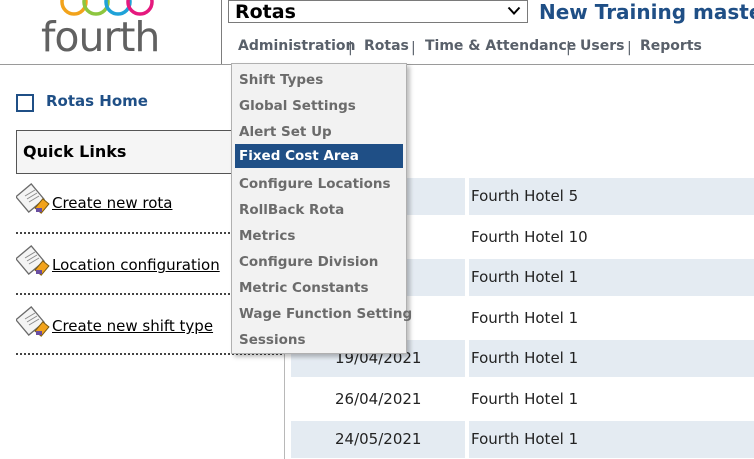  What do you see at coordinates (112, 203) in the screenshot?
I see `quick-link-label: Create new rota` at bounding box center [112, 203].